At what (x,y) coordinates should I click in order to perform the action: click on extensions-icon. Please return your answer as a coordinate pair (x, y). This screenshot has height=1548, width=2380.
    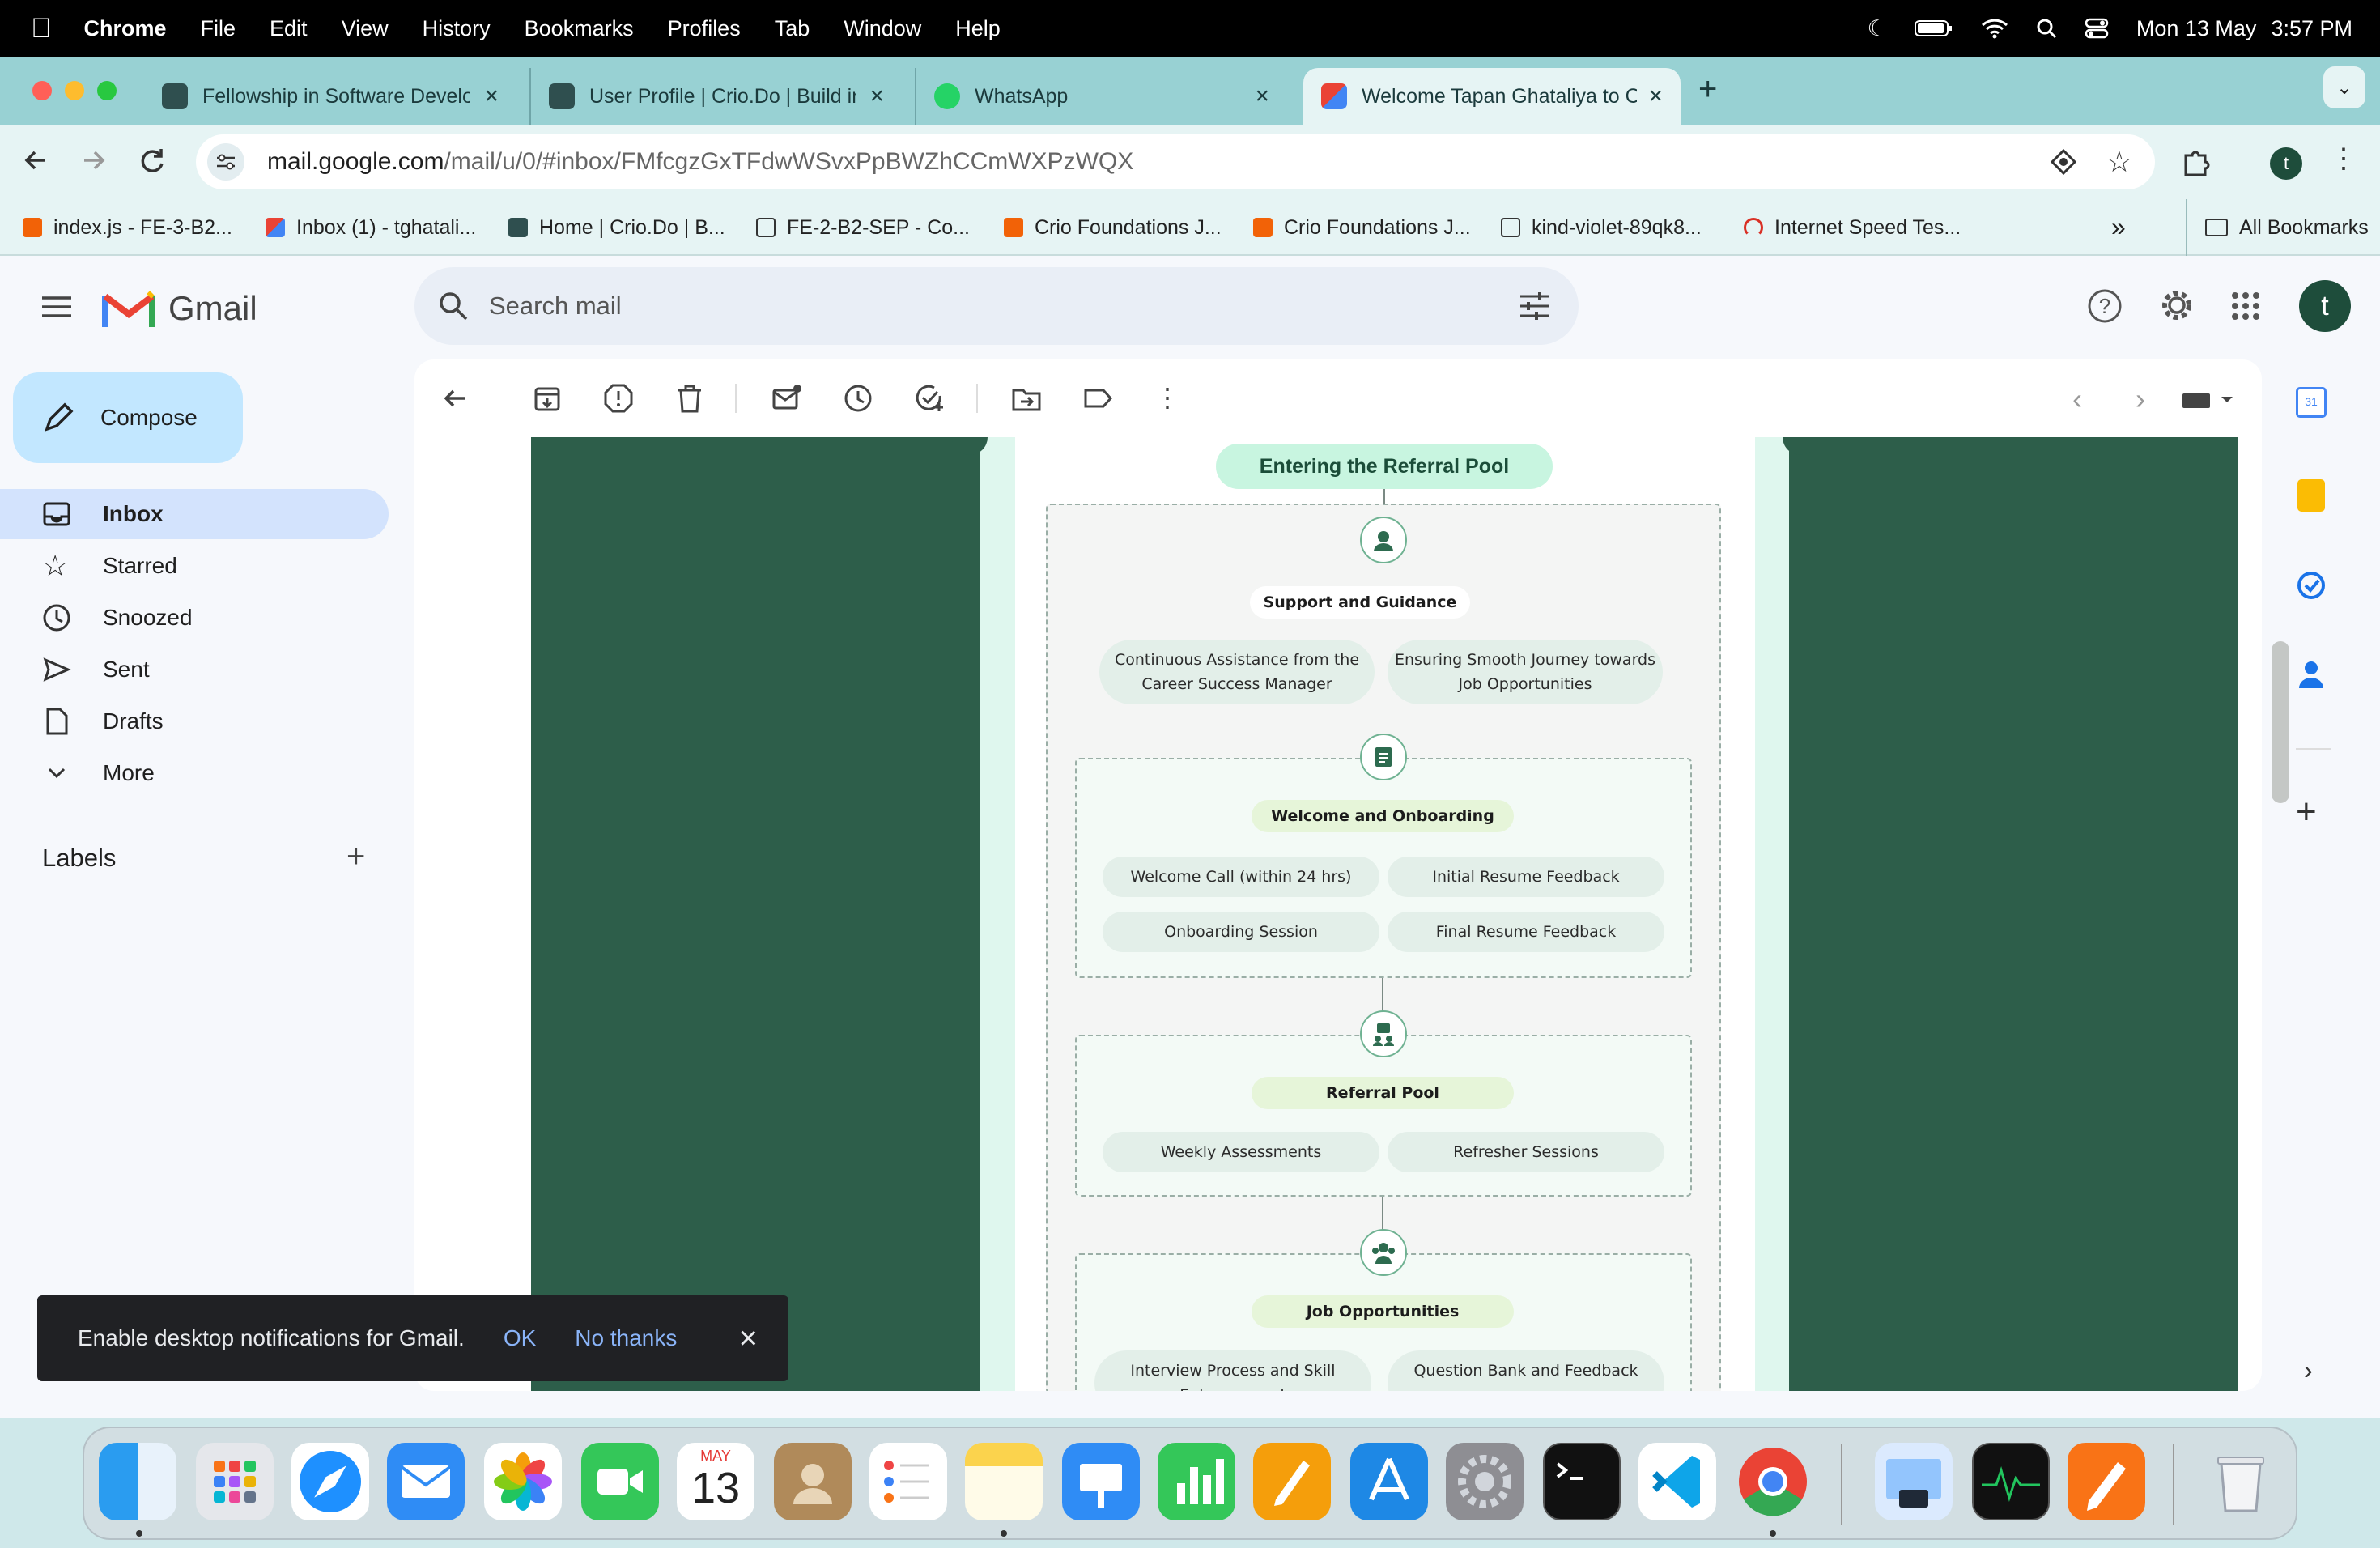
    Looking at the image, I should click on (2196, 161).